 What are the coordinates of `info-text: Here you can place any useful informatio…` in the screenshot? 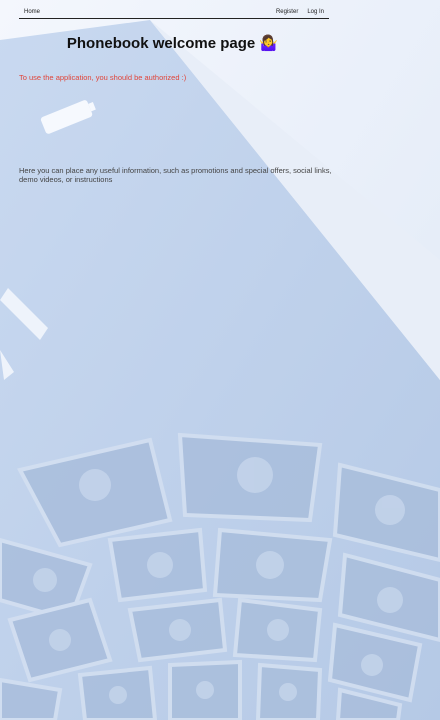 It's located at (175, 175).